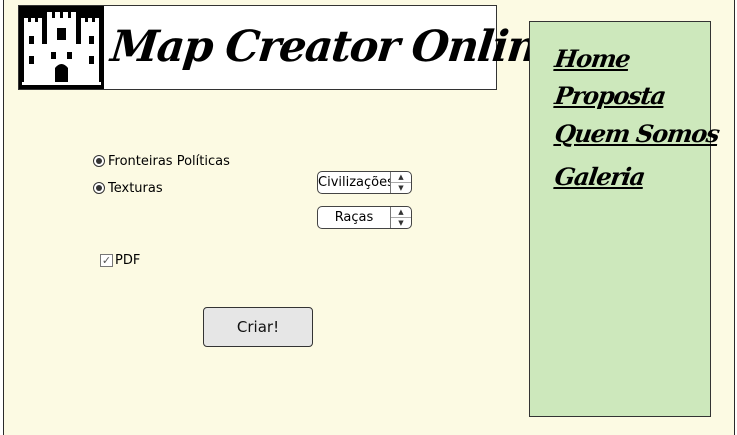 The height and width of the screenshot is (435, 737). I want to click on radio-label: Texturas, so click(135, 188).